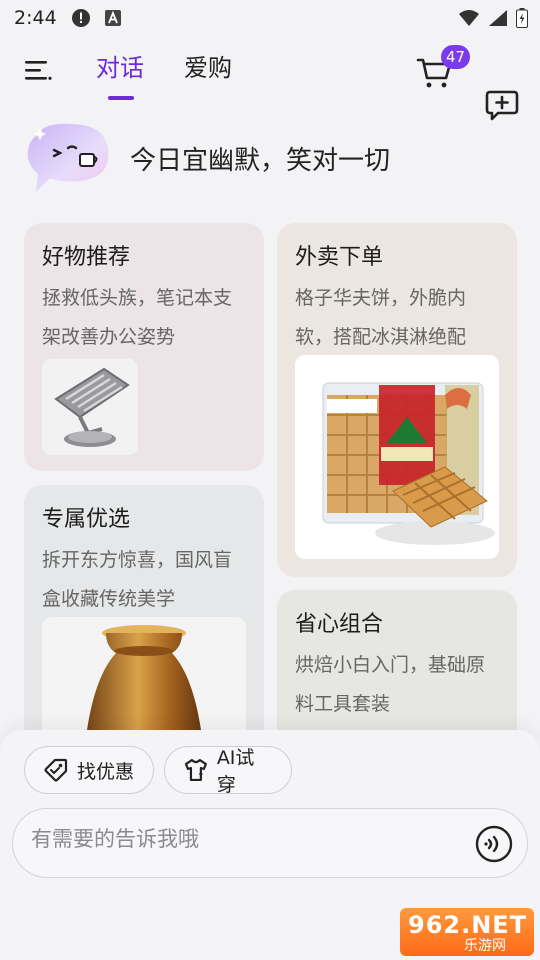 The width and height of the screenshot is (540, 960). I want to click on card-recommend: 好物推荐 拯救低头族，笔记本支架改善办公姿势, so click(144, 347).